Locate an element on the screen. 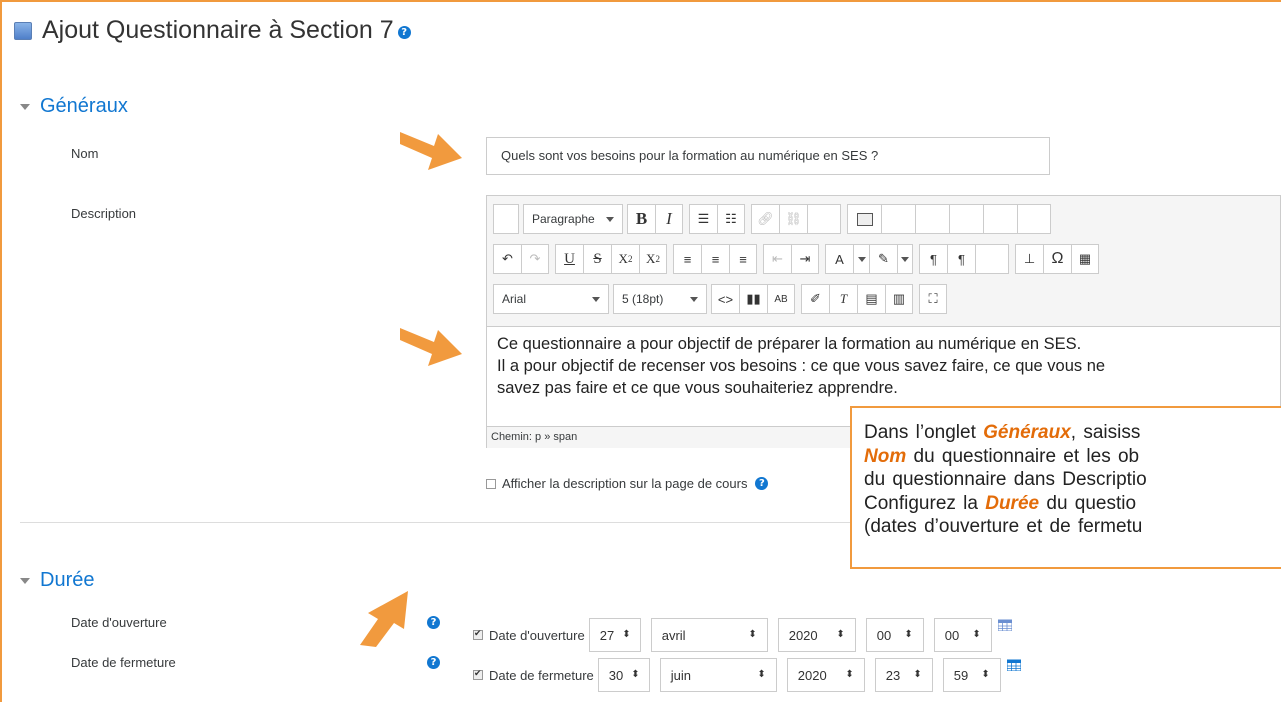 The image size is (1281, 702). font-family-select: Arial is located at coordinates (551, 299).